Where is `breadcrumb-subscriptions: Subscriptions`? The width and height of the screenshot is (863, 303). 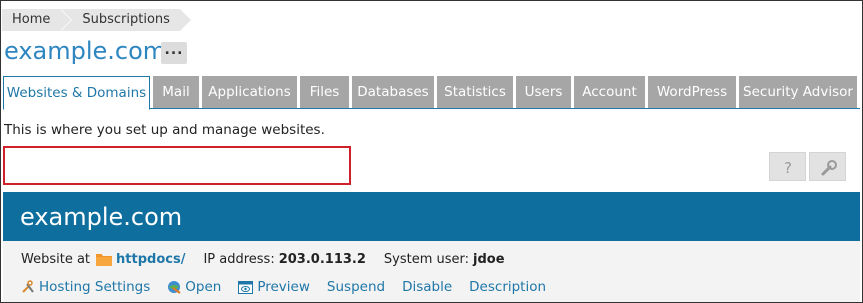 breadcrumb-subscriptions: Subscriptions is located at coordinates (126, 20).